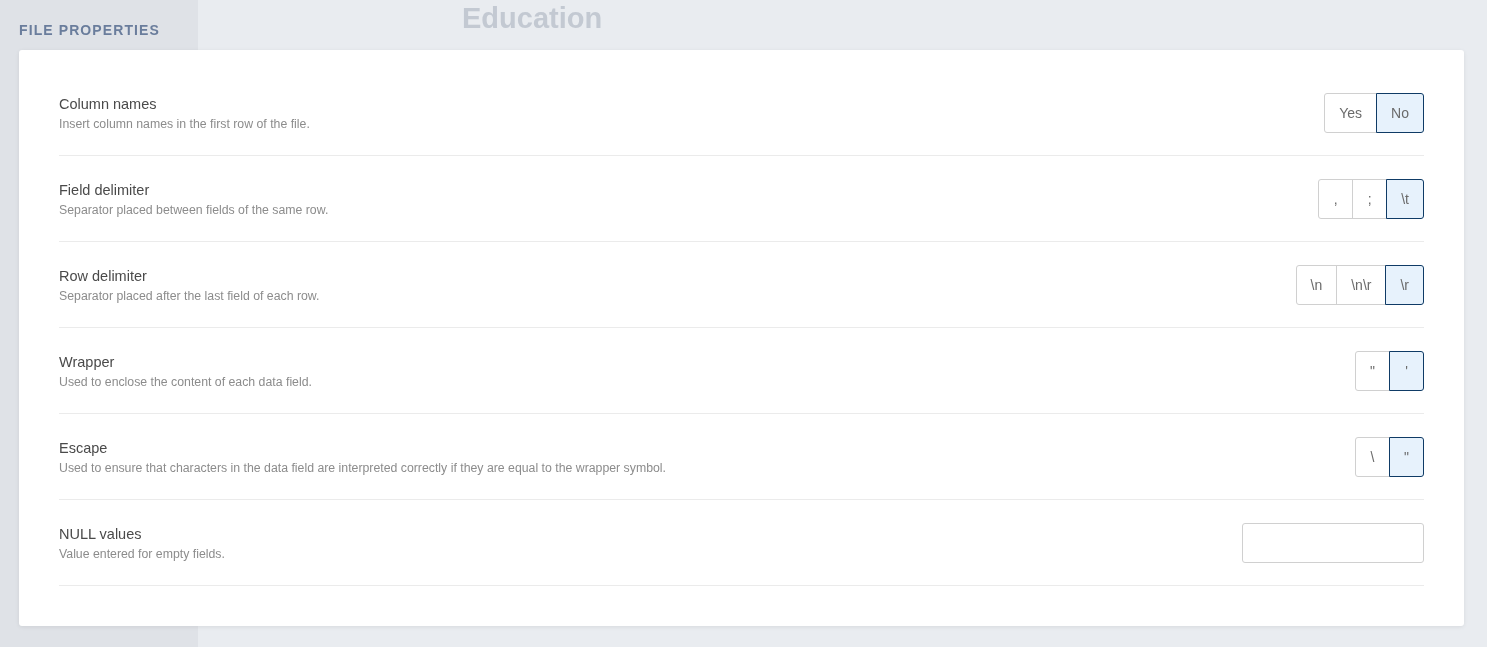  I want to click on panel-title: FILE PROPERTIES, so click(89, 30).